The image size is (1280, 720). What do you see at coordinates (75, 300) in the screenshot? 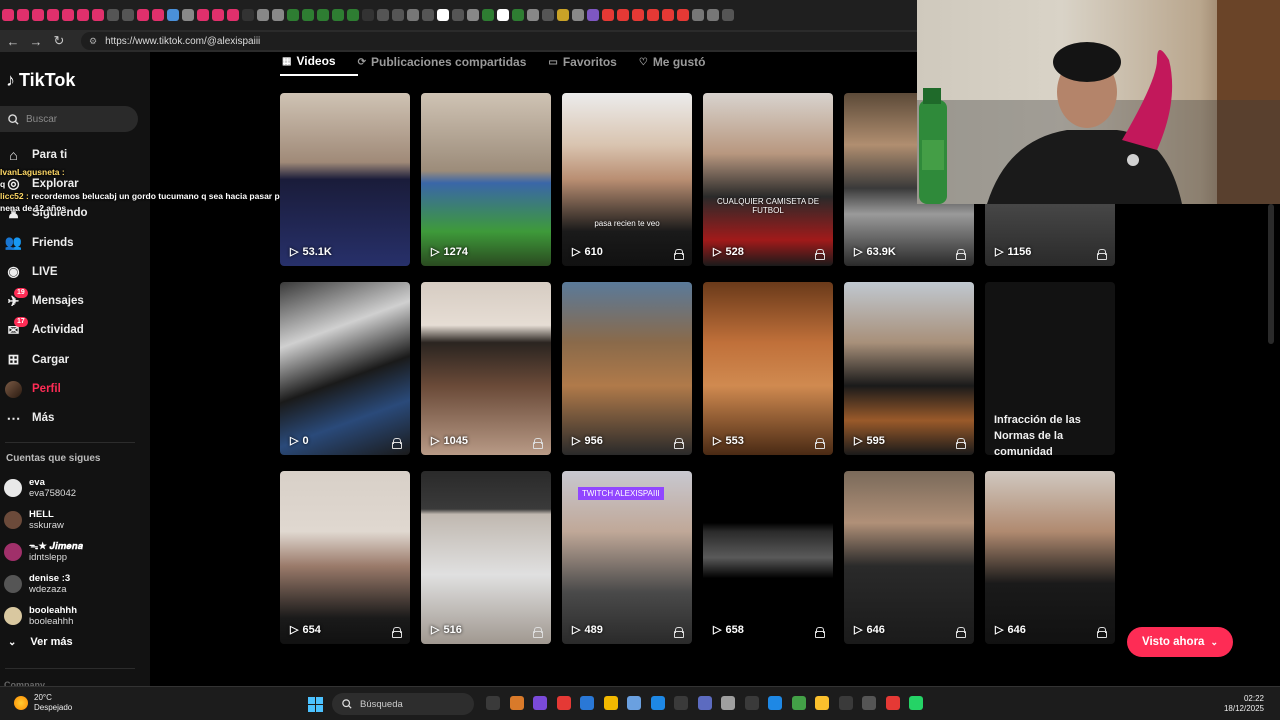
I see `sidebar-item-mensajes: ✈ 19 Mensajes` at bounding box center [75, 300].